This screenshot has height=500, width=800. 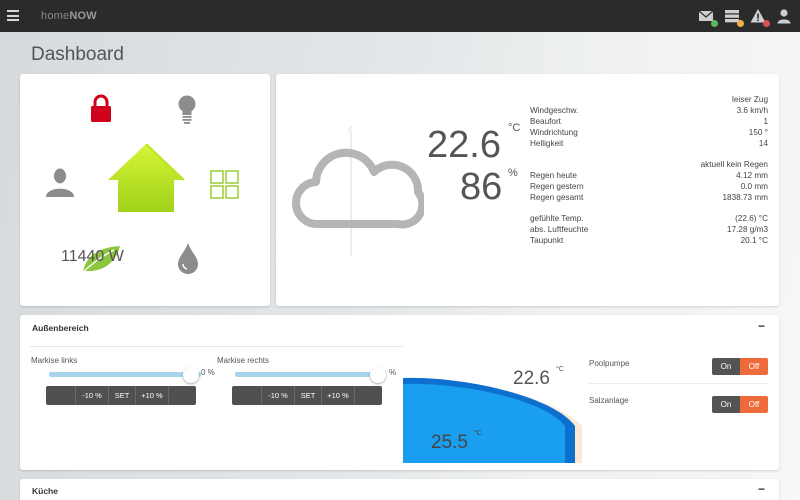 I want to click on weather-row: Windgeschw. 3.6 km/h, so click(x=649, y=110).